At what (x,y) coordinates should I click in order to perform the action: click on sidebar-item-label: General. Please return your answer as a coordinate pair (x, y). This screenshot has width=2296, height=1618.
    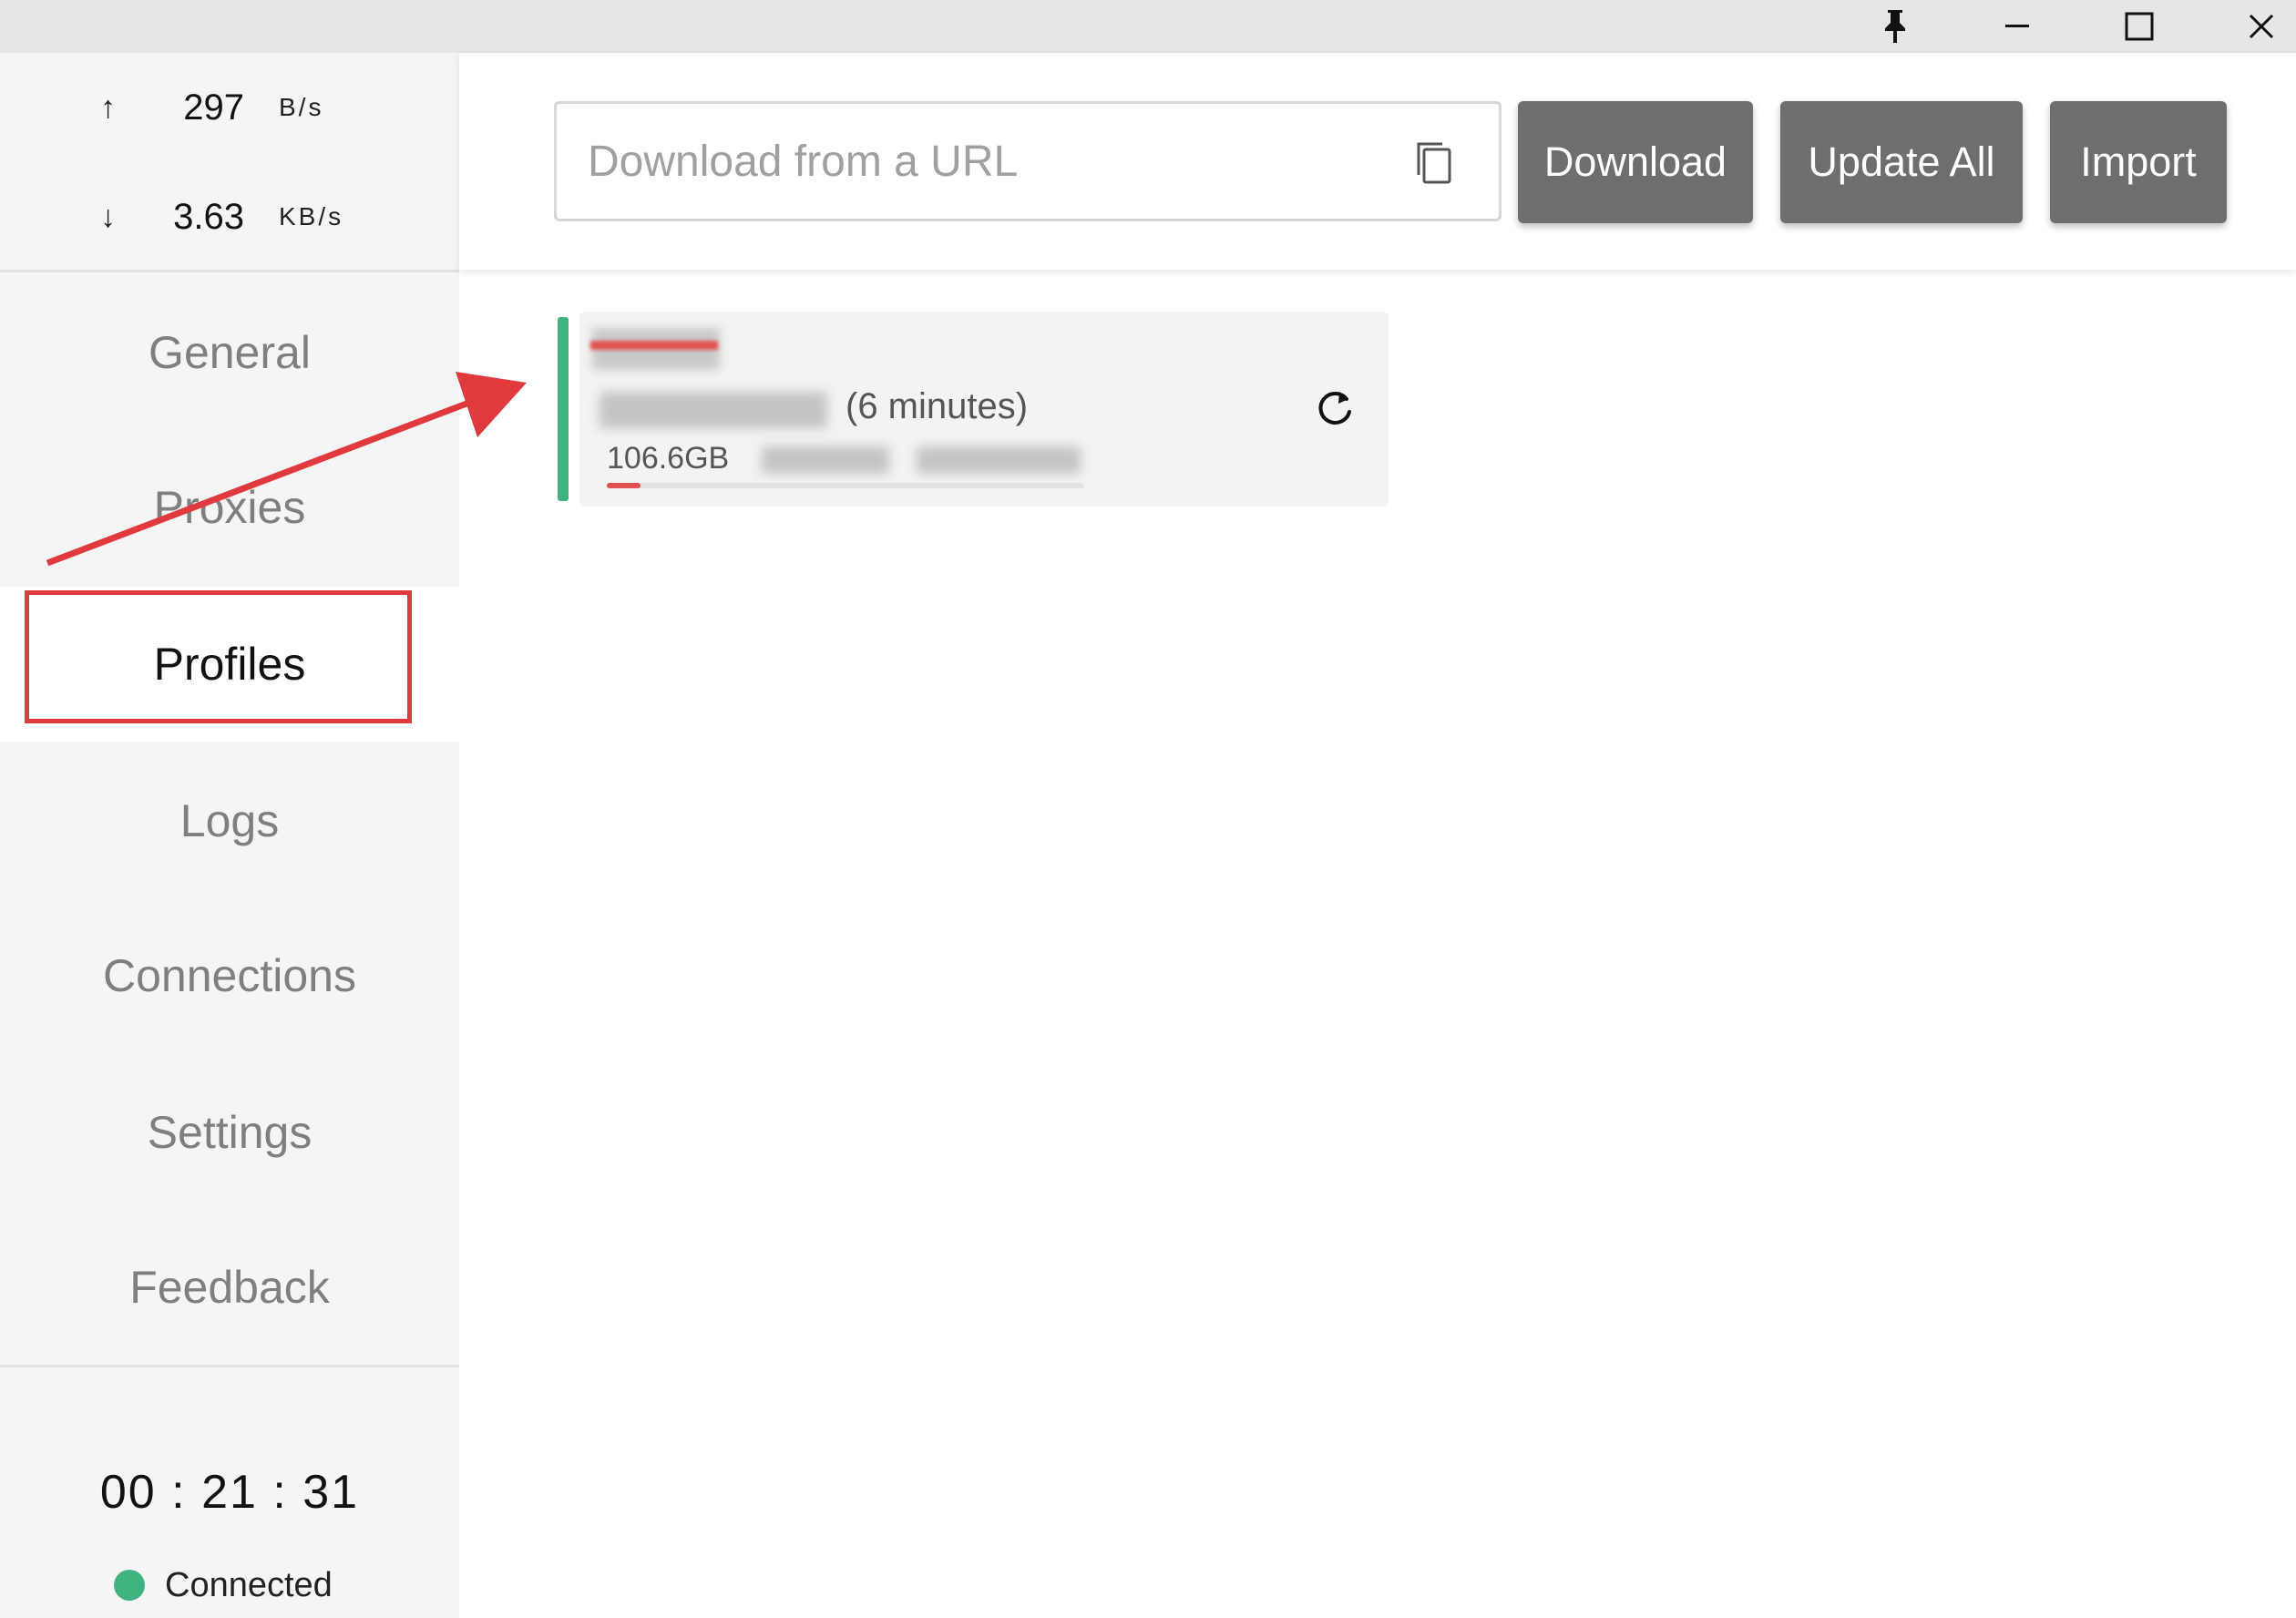
    Looking at the image, I should click on (230, 352).